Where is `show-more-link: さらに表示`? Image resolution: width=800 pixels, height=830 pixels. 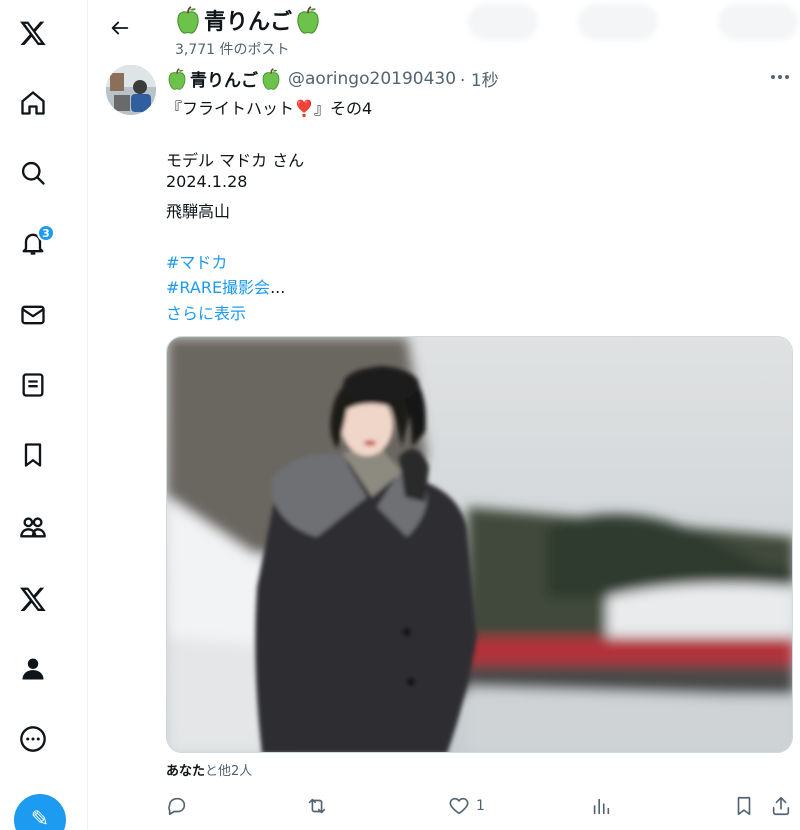 show-more-link: さらに表示 is located at coordinates (206, 312).